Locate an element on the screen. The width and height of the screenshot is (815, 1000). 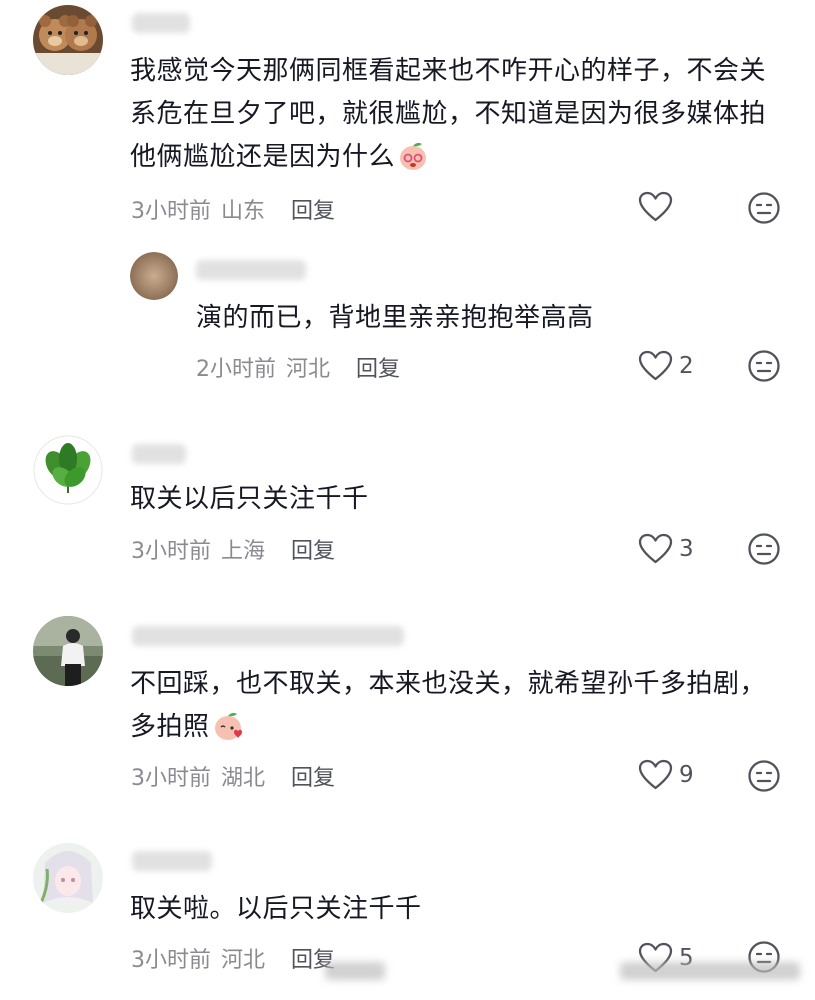
comment-meta: 2小时前 河北 回复 is located at coordinates (298, 367).